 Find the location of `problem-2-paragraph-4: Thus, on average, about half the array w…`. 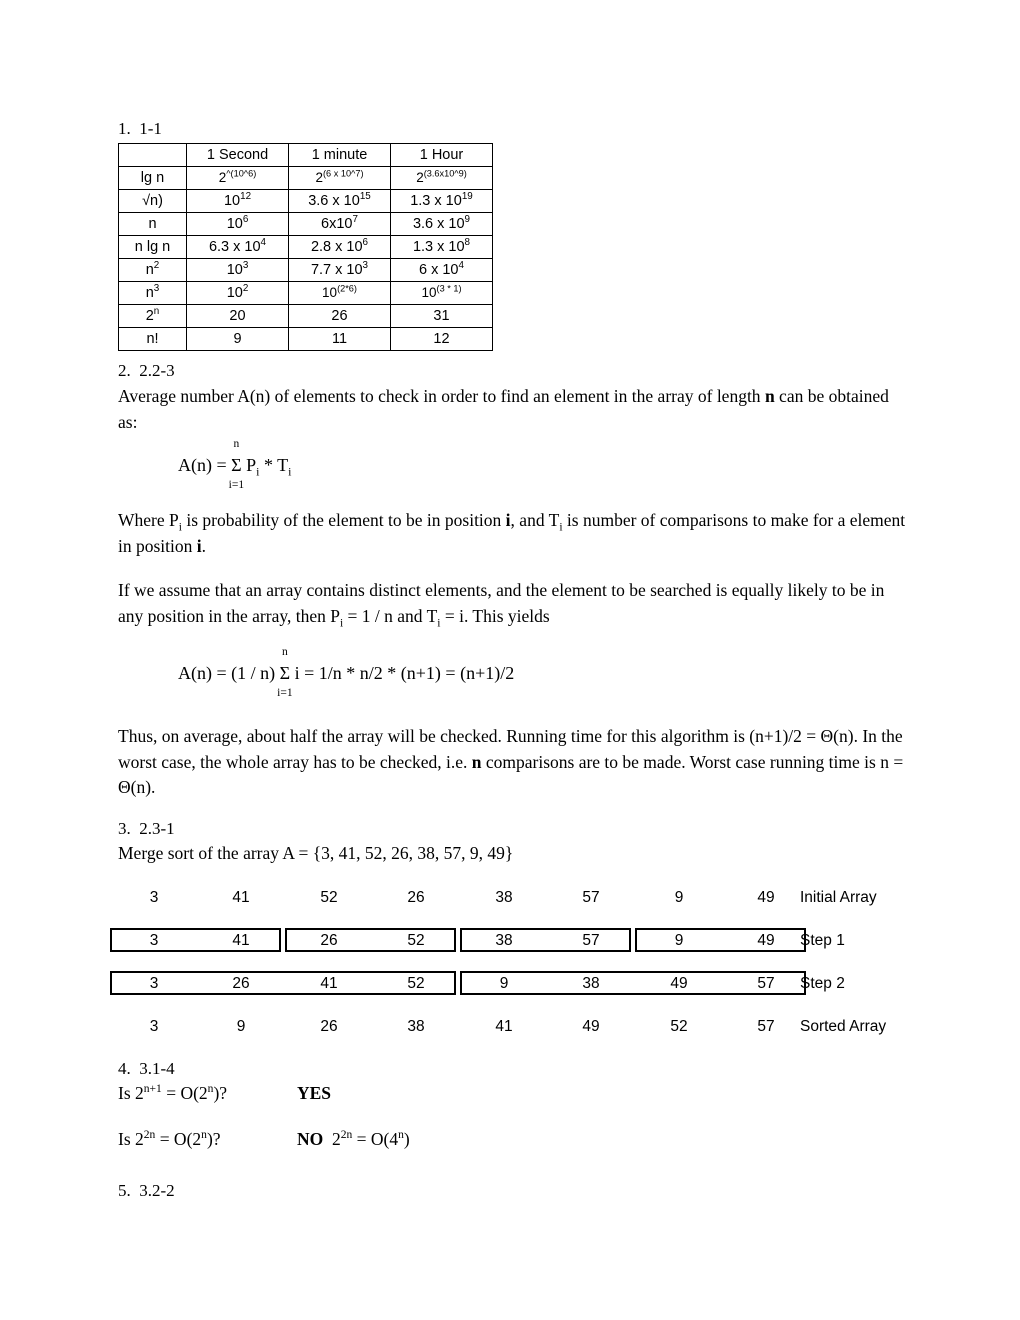

problem-2-paragraph-4: Thus, on average, about half the array w… is located at coordinates (513, 762).